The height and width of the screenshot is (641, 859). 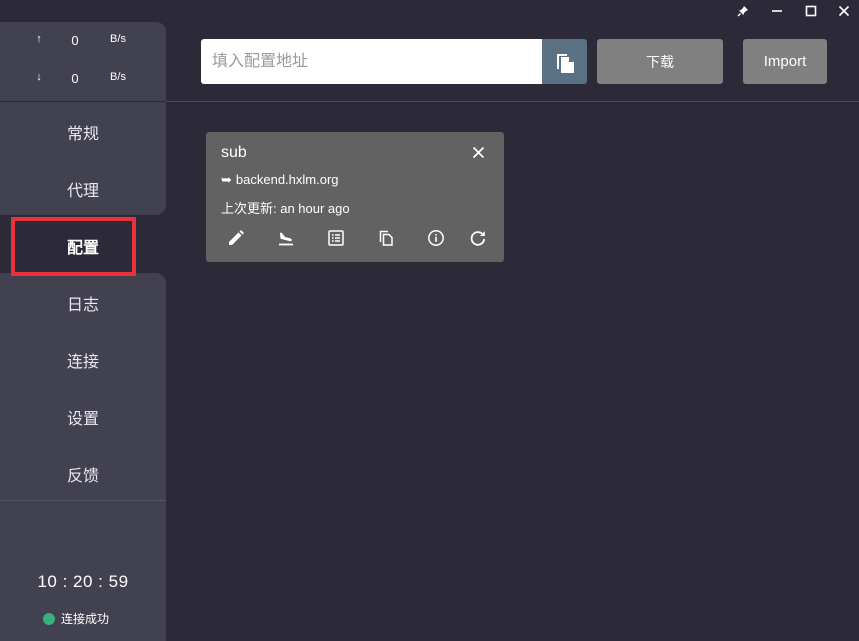 What do you see at coordinates (83, 43) in the screenshot?
I see `upload-speed: ↑ 0 B/s` at bounding box center [83, 43].